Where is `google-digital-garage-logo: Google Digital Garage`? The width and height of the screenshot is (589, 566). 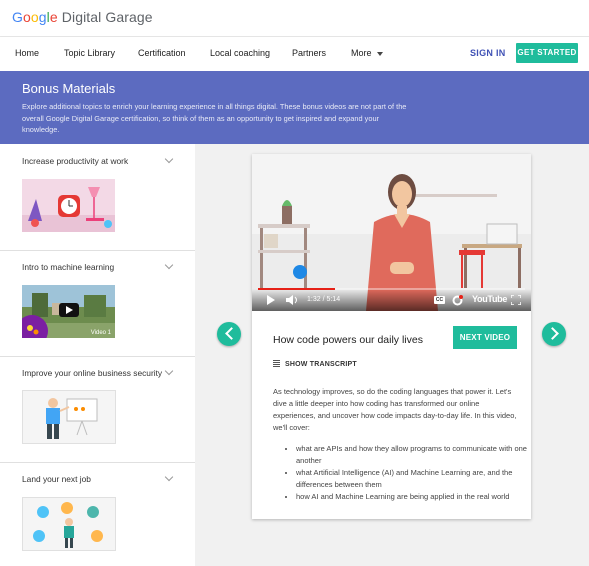
google-digital-garage-logo: Google Digital Garage is located at coordinates (82, 17).